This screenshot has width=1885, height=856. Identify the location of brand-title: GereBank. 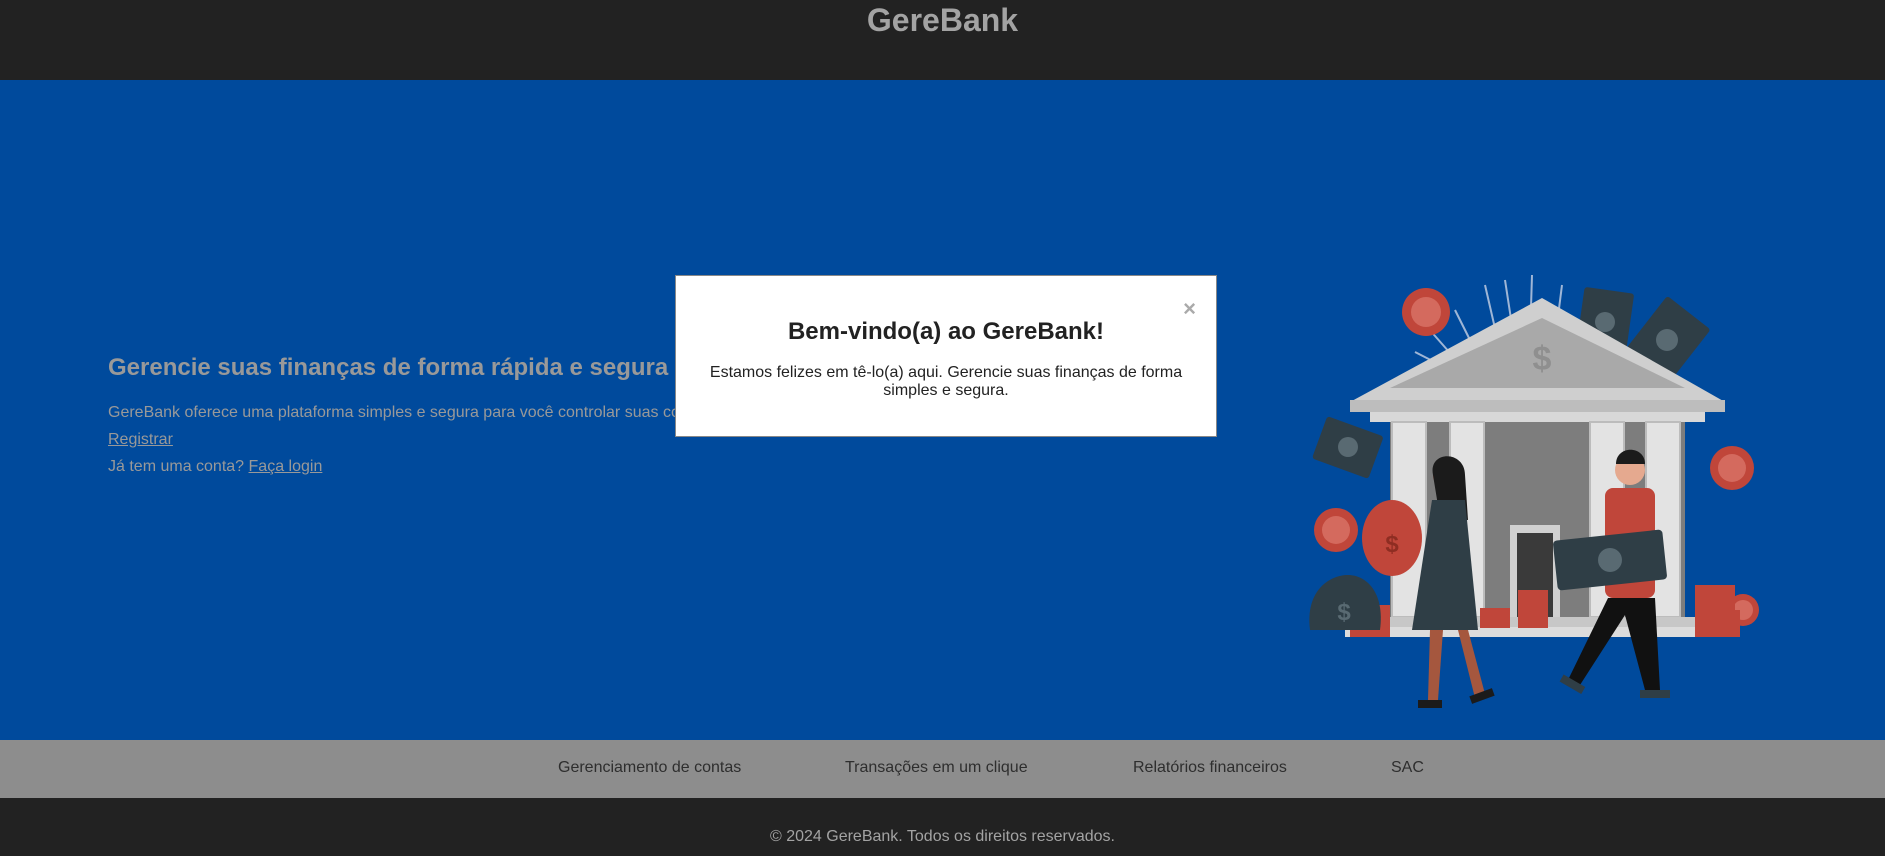
(942, 20).